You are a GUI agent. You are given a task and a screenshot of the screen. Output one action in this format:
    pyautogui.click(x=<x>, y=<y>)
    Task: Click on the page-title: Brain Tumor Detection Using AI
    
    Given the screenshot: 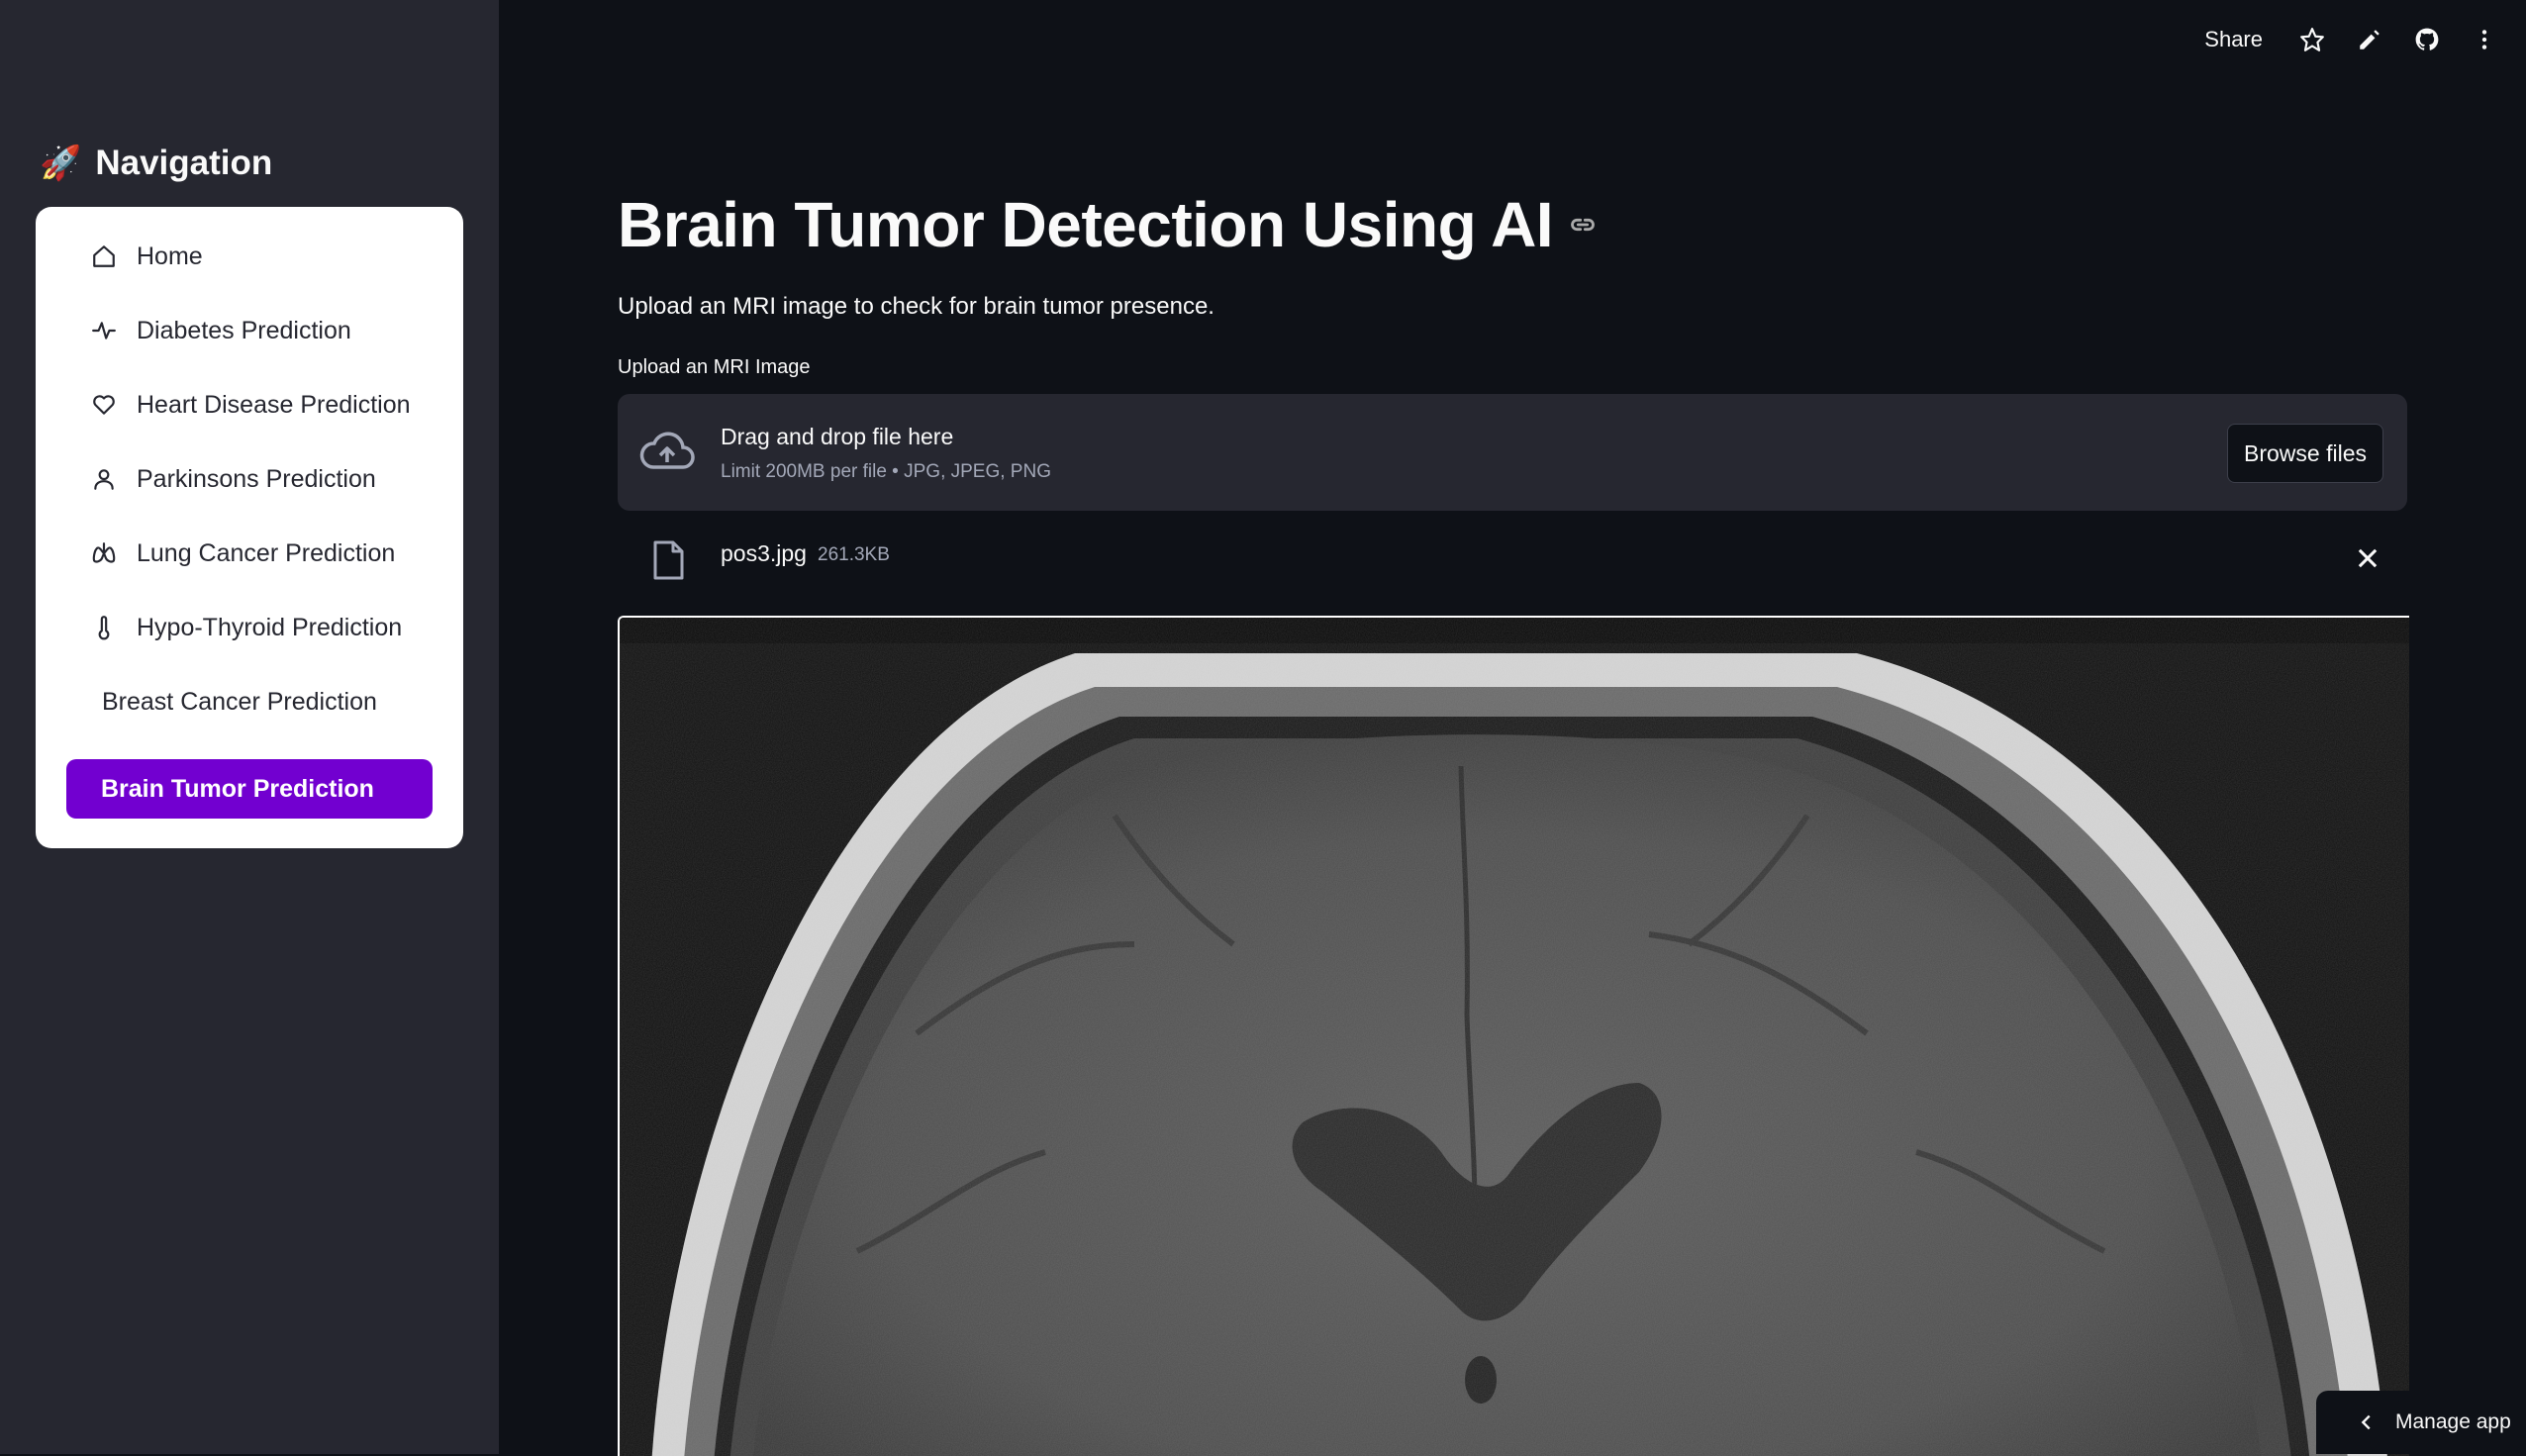 What is the action you would take?
    pyautogui.click(x=1107, y=224)
    